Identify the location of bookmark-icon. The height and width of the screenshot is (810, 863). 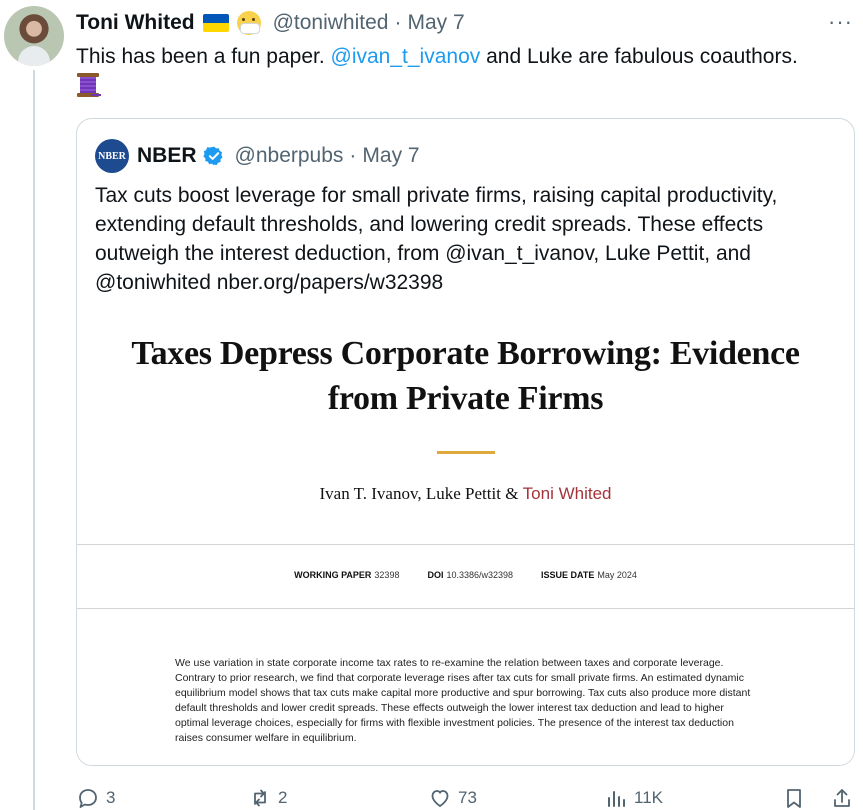
(794, 798).